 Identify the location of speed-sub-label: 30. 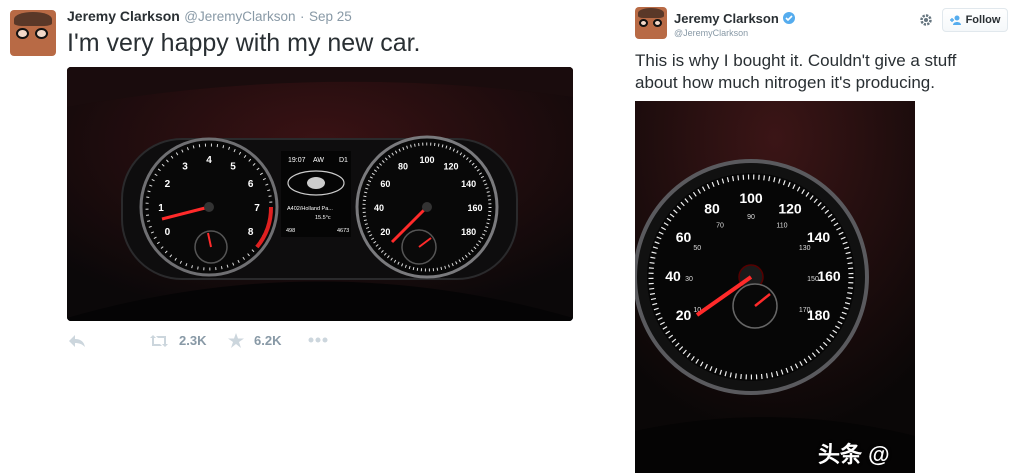
(689, 279).